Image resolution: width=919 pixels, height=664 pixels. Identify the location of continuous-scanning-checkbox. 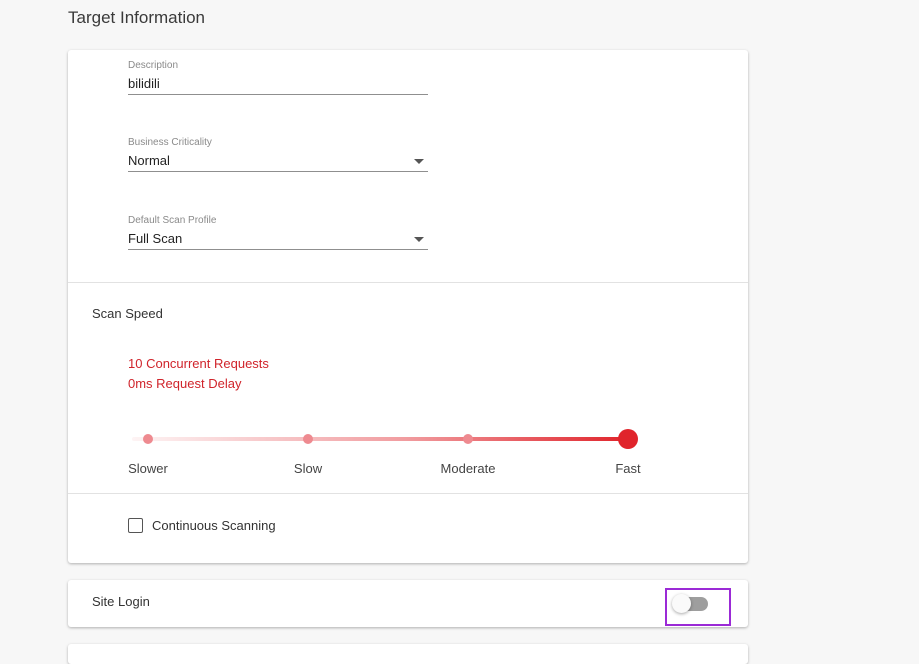
(135, 525).